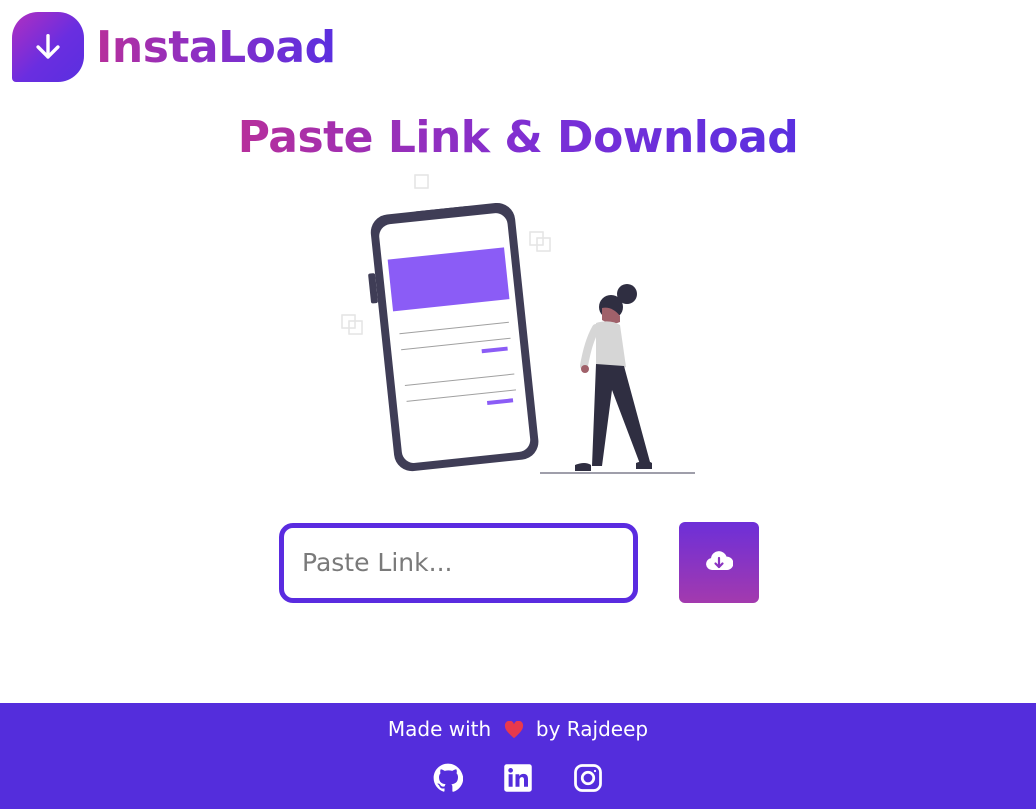 This screenshot has height=809, width=1036. Describe the element at coordinates (458, 562) in the screenshot. I see `link-input` at that location.